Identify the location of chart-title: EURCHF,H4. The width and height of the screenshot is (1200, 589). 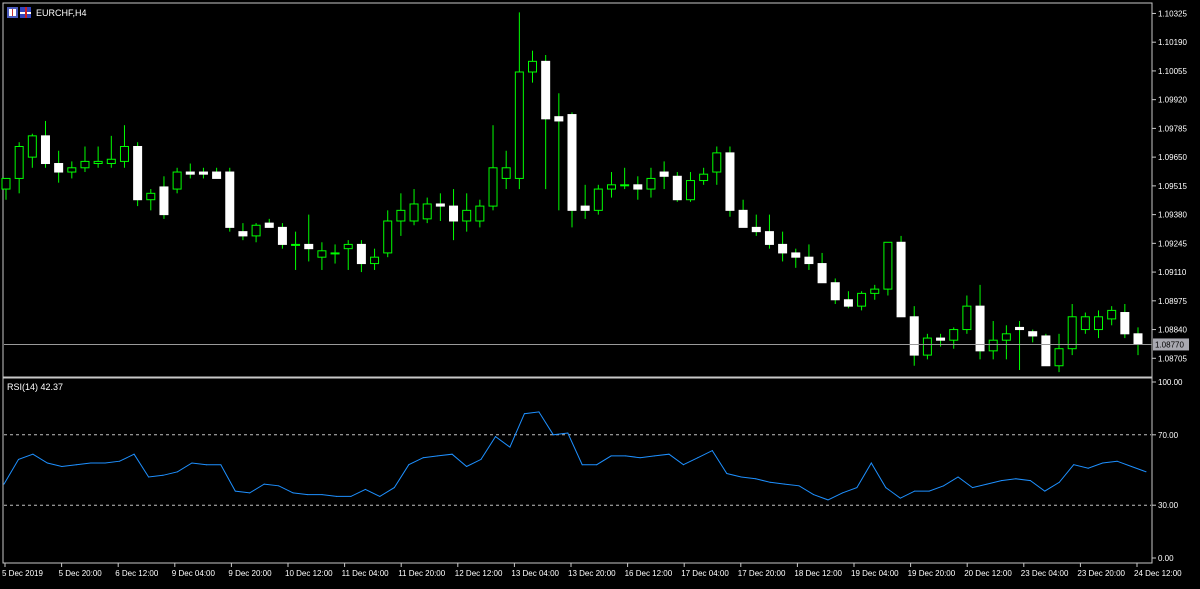
(61, 13).